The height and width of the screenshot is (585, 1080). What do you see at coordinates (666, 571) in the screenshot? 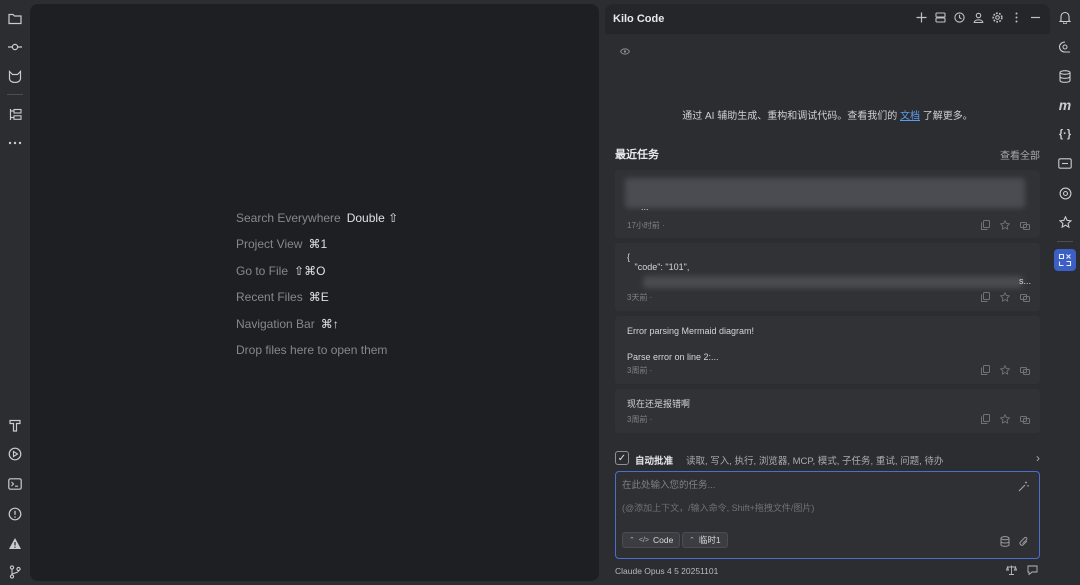
I see `model-name: Claude Opus 4 5 20251101` at bounding box center [666, 571].